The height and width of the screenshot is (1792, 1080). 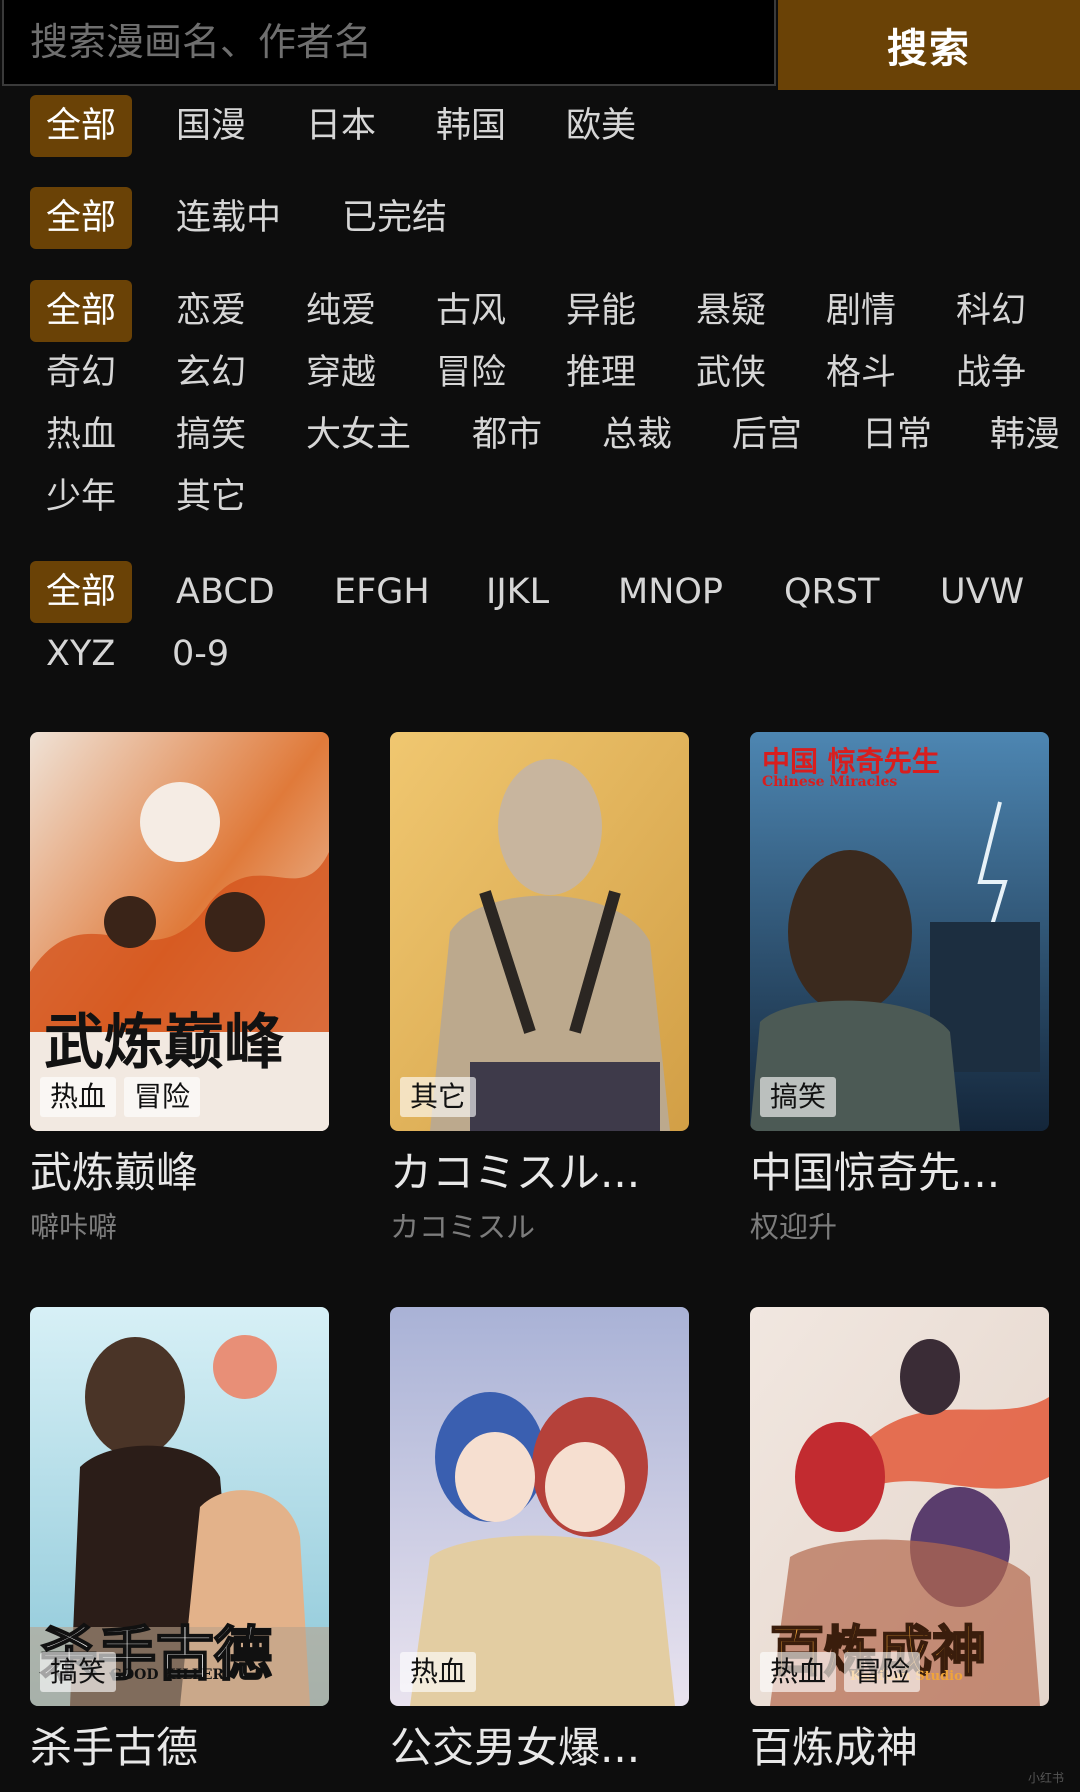 I want to click on genre-chip: 古风, so click(x=471, y=311).